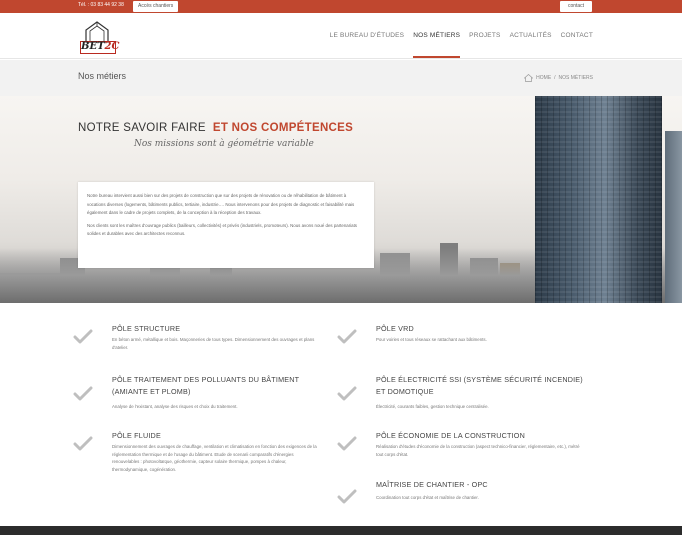 This screenshot has height=535, width=682. I want to click on phone-number: Tél. : 03 83 44 92 38, so click(101, 5).